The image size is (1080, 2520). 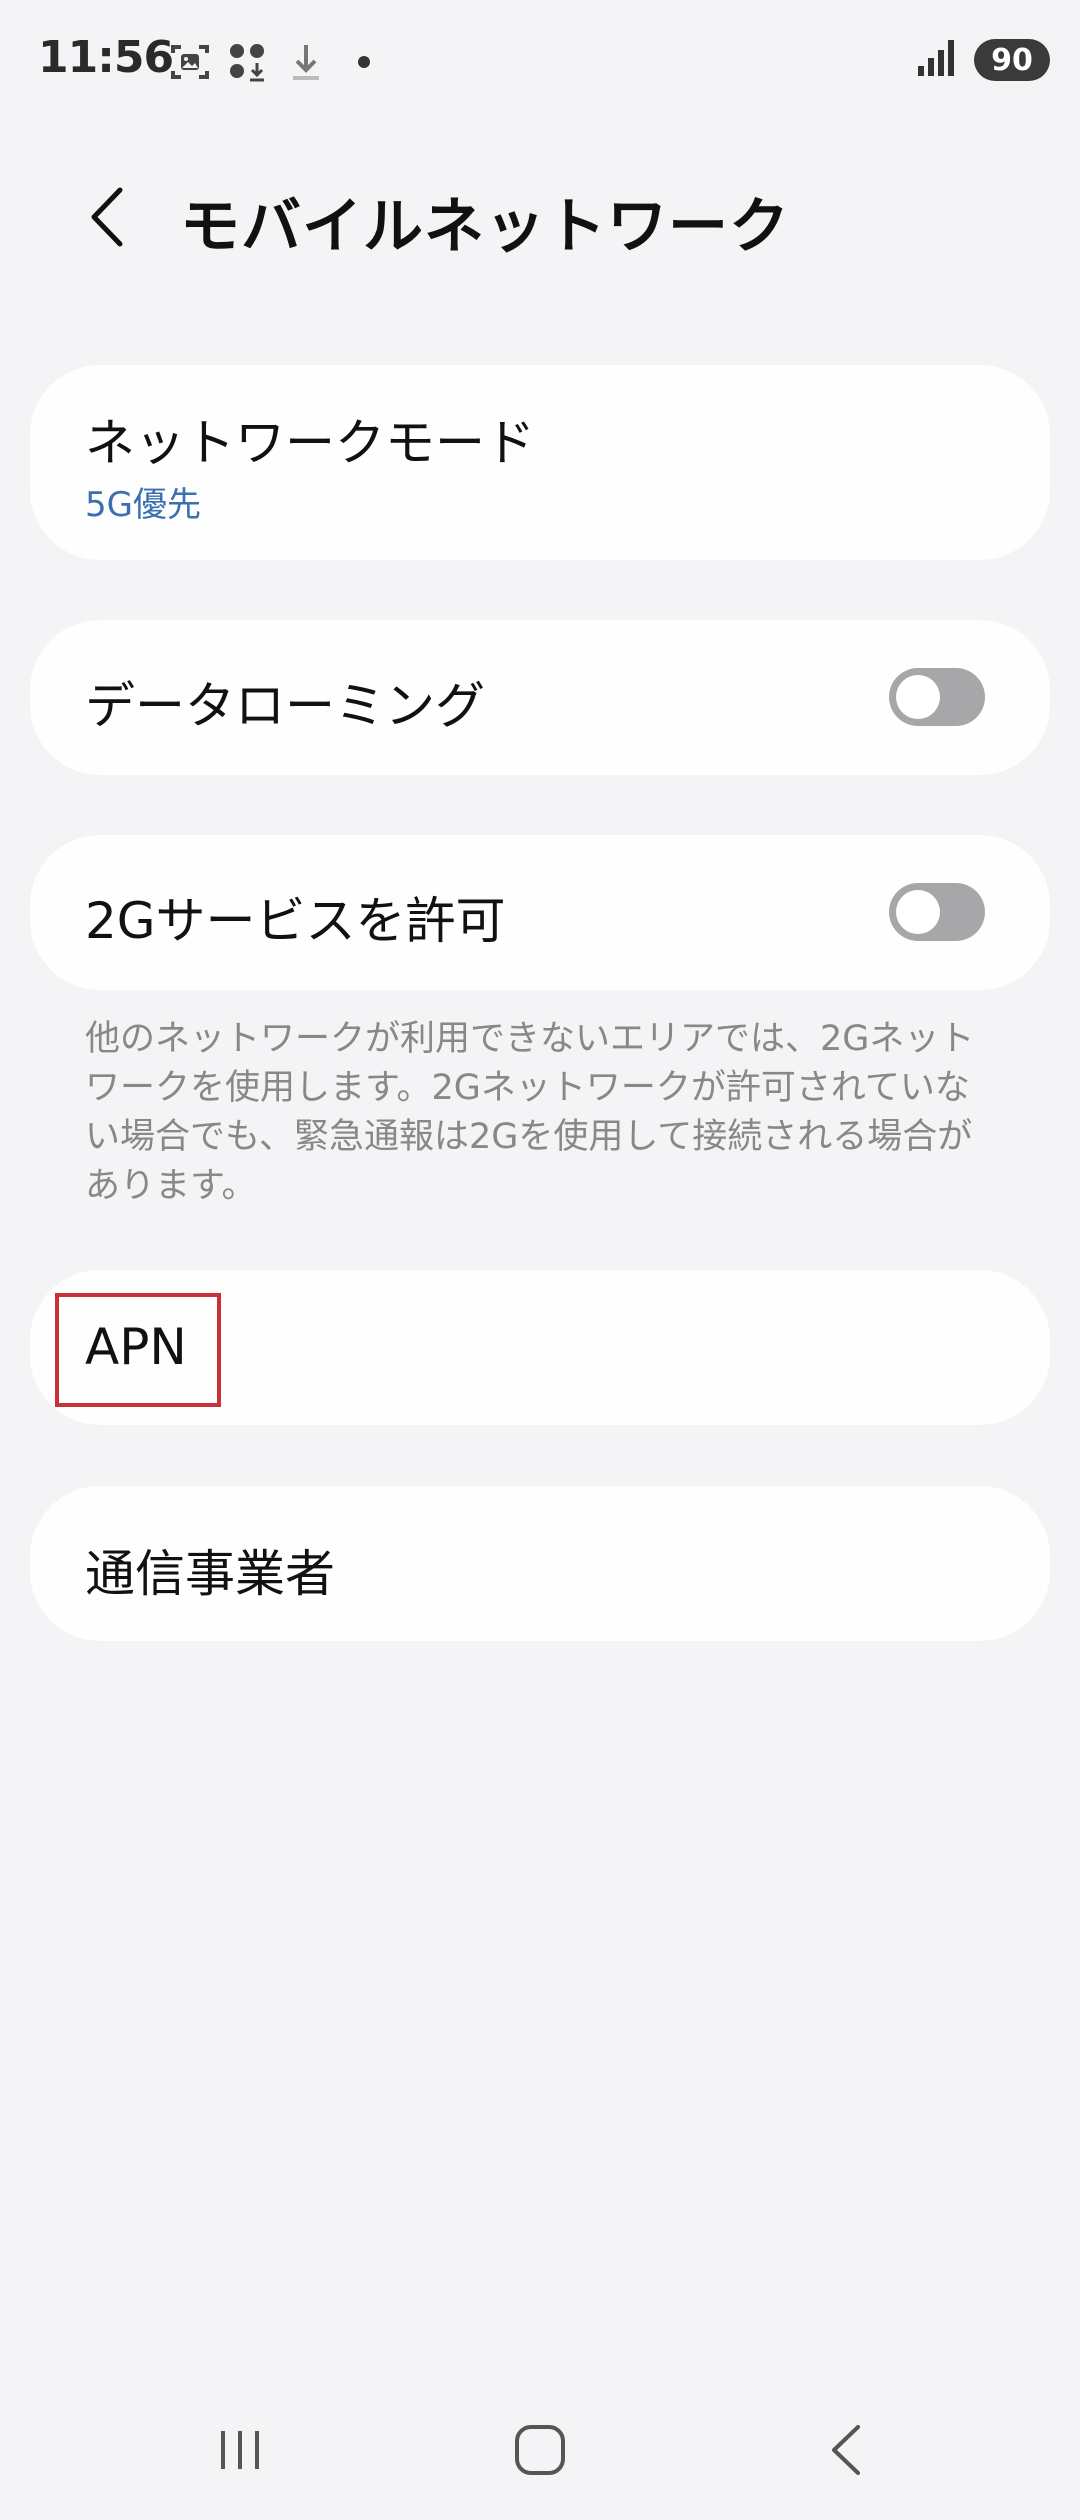 I want to click on app-header: モバイルネットワーク, so click(x=540, y=215).